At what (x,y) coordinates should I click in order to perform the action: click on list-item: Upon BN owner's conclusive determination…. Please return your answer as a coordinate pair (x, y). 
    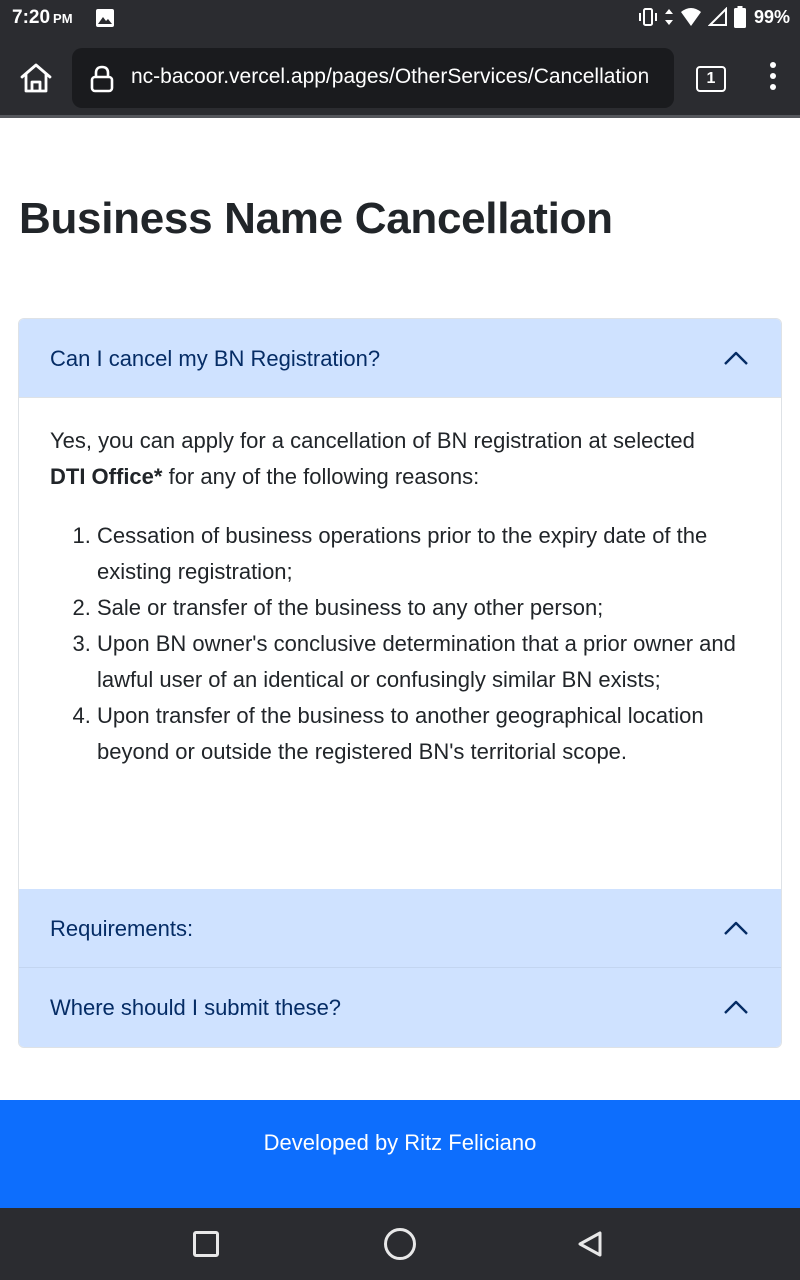
    Looking at the image, I should click on (427, 662).